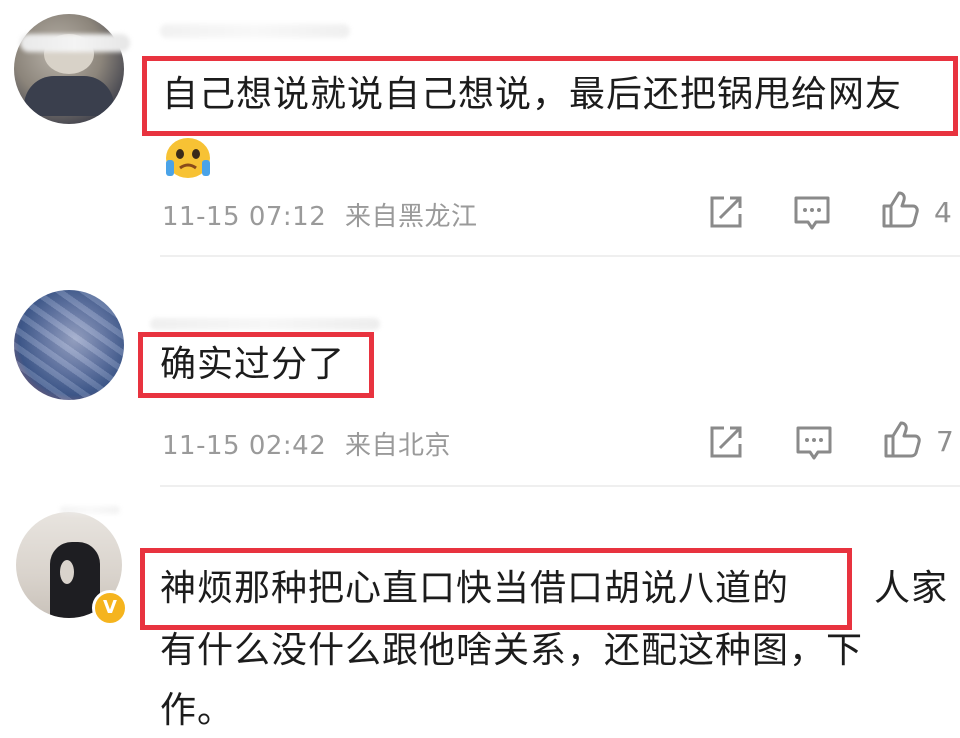 The width and height of the screenshot is (960, 738). I want to click on comment-text-rest: 人家, so click(911, 588).